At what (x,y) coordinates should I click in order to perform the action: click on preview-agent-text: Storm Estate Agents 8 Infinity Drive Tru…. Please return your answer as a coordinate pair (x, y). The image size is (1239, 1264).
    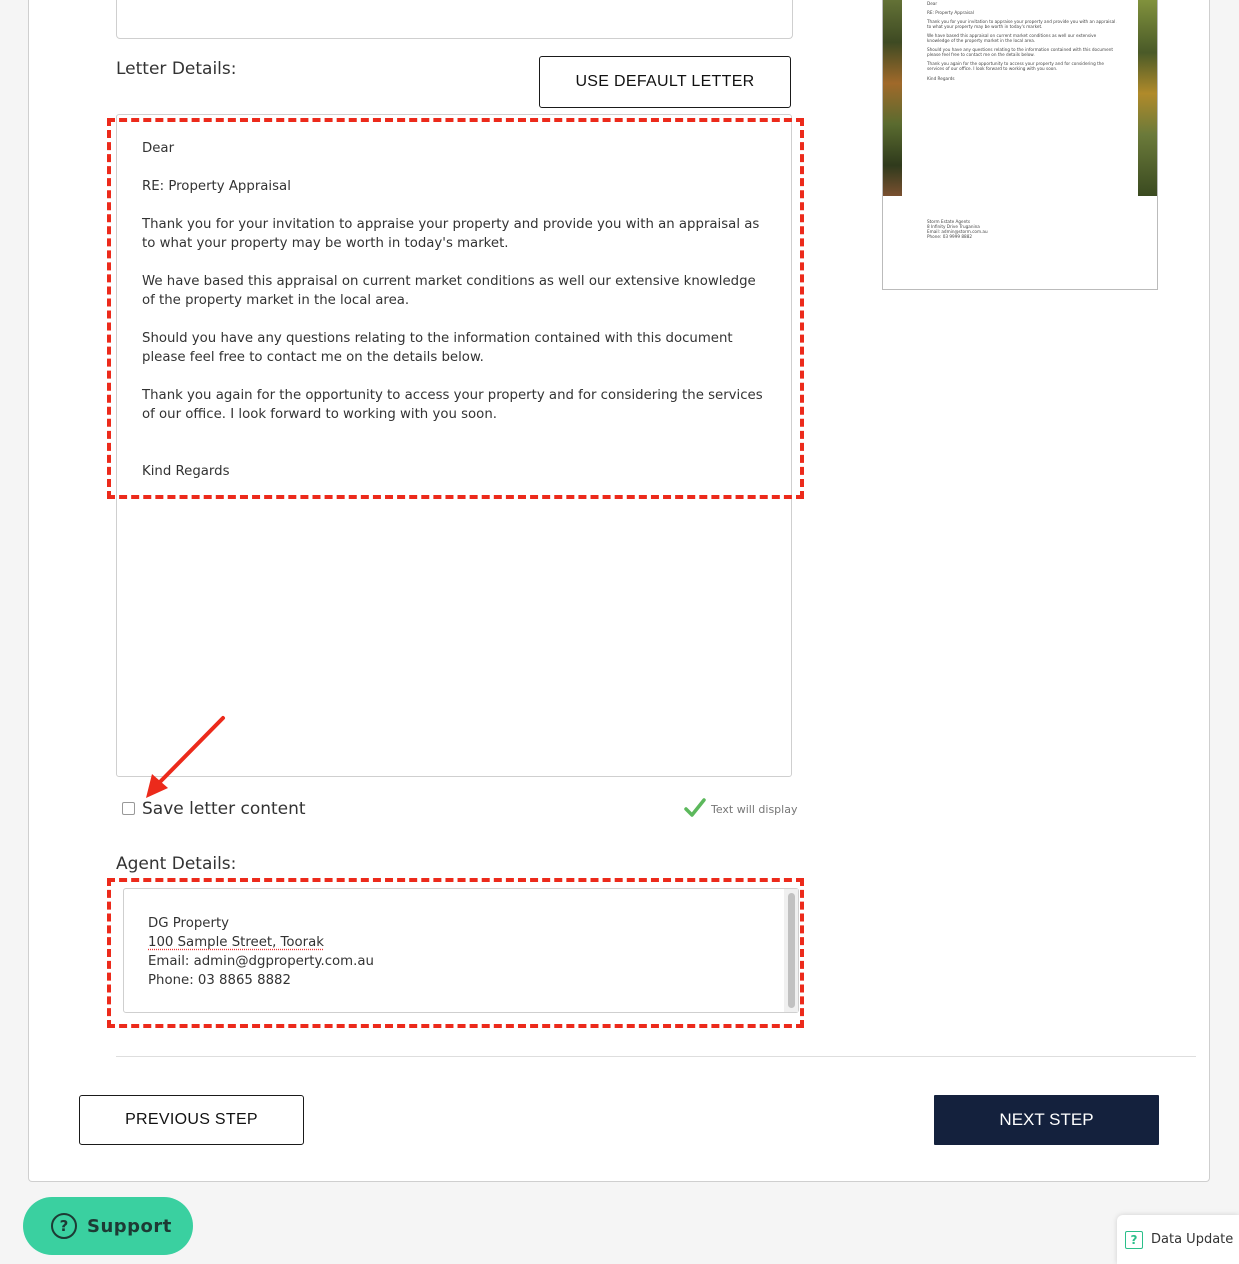
    Looking at the image, I should click on (957, 229).